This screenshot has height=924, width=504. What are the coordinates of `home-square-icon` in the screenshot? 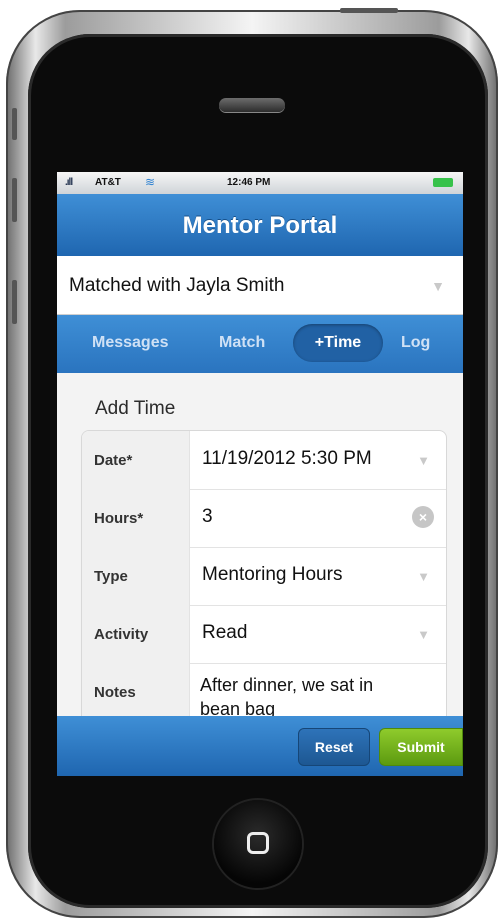 It's located at (258, 843).